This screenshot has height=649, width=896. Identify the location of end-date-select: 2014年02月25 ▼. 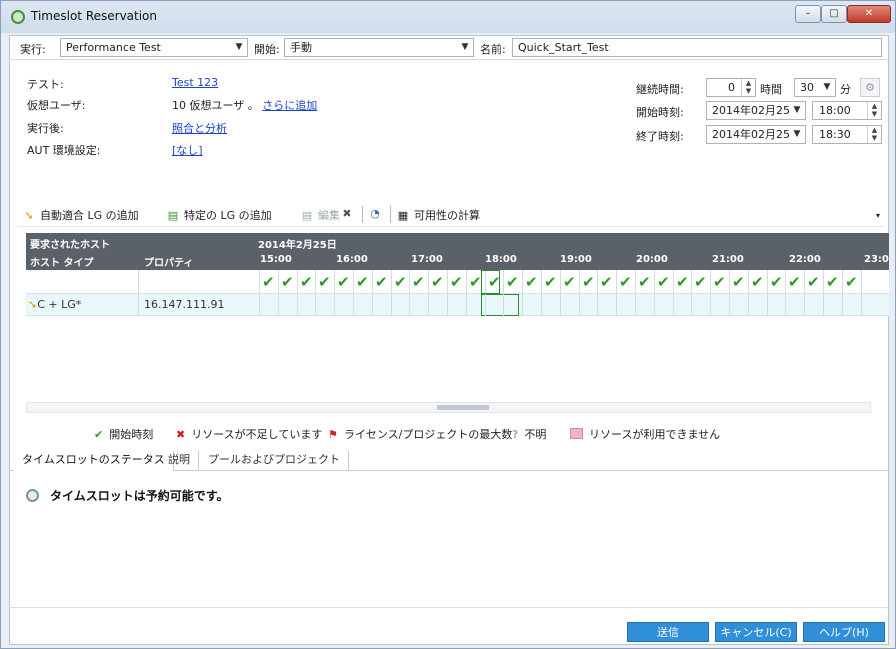
(756, 134).